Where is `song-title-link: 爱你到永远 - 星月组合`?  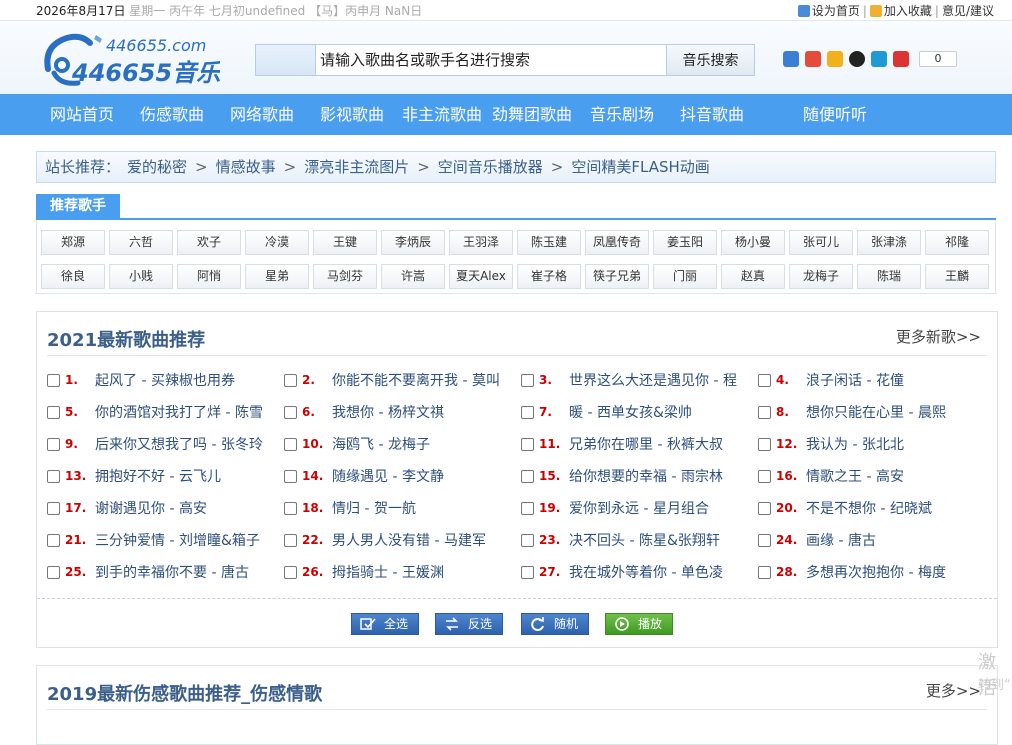 song-title-link: 爱你到永远 - 星月组合 is located at coordinates (639, 508).